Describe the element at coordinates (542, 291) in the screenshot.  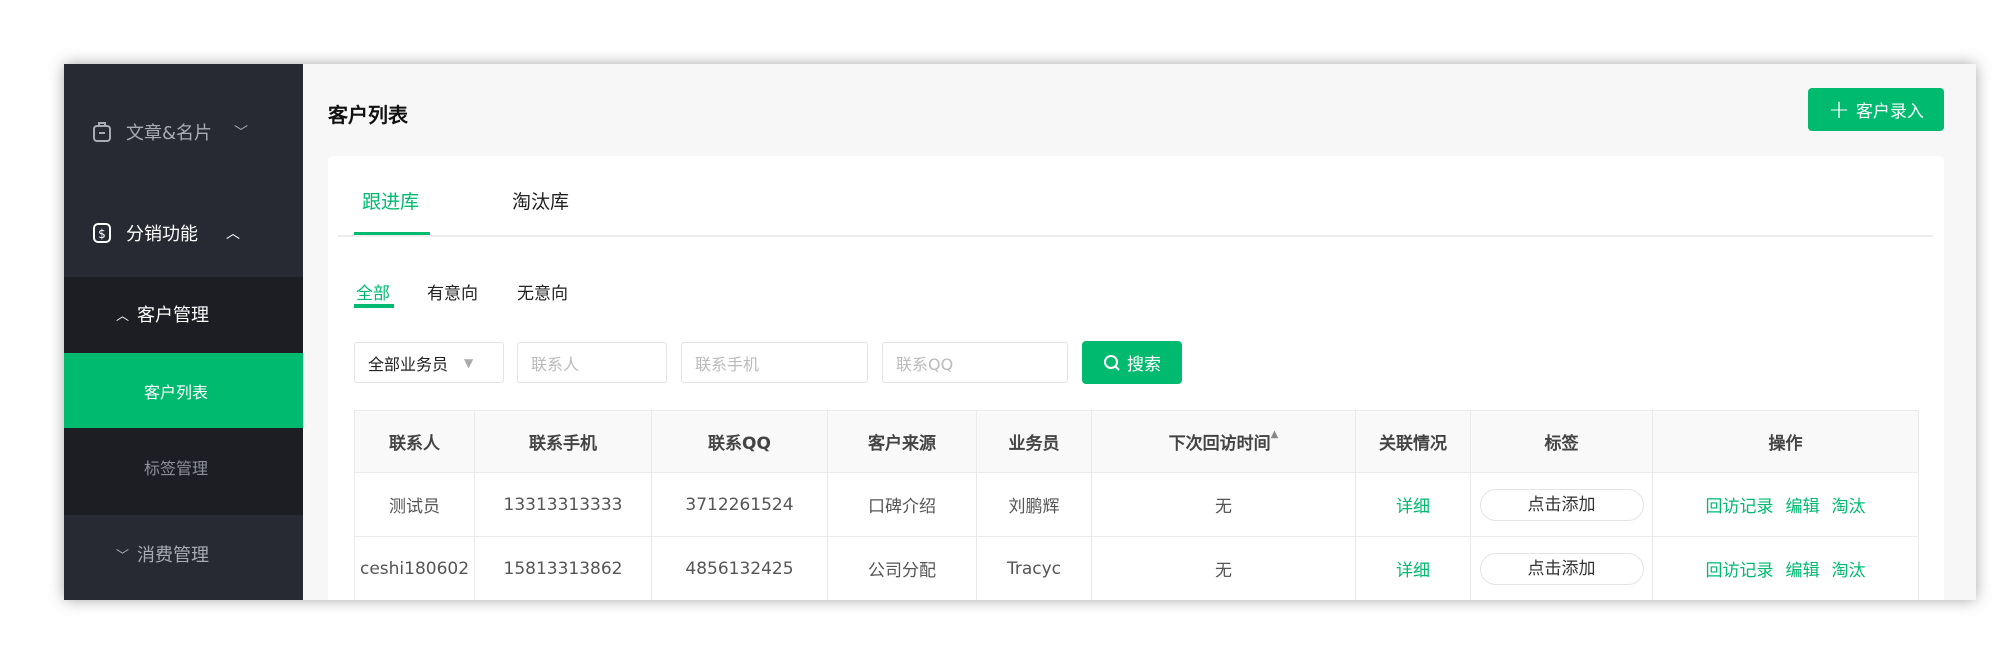
I see `subtab-not-interested: 无意向` at that location.